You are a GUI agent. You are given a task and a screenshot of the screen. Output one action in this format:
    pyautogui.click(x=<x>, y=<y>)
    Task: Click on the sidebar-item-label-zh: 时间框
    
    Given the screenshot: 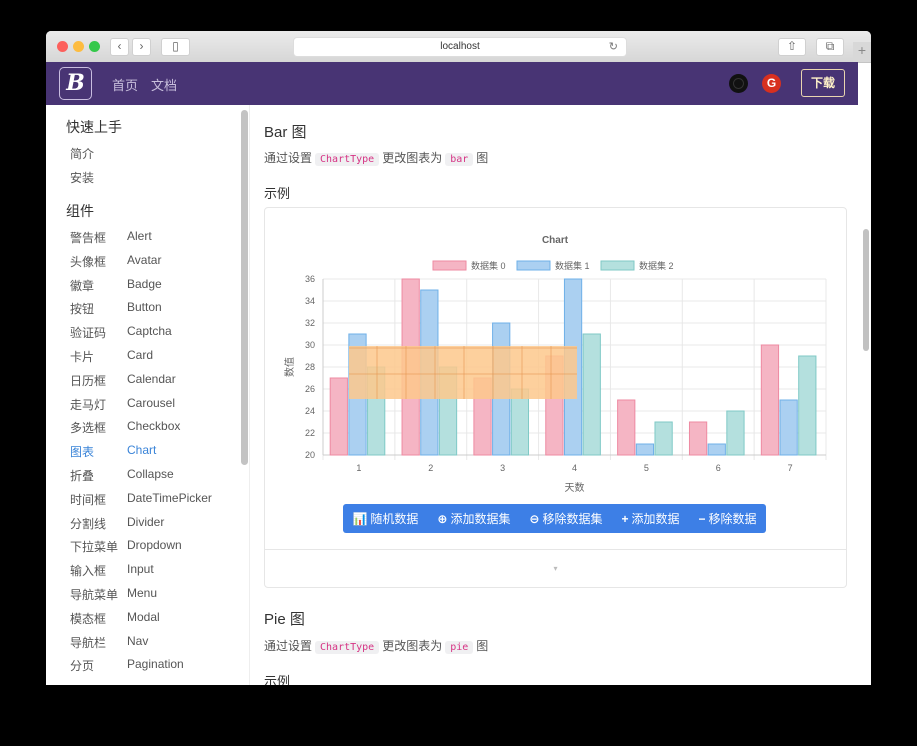 What is the action you would take?
    pyautogui.click(x=88, y=499)
    